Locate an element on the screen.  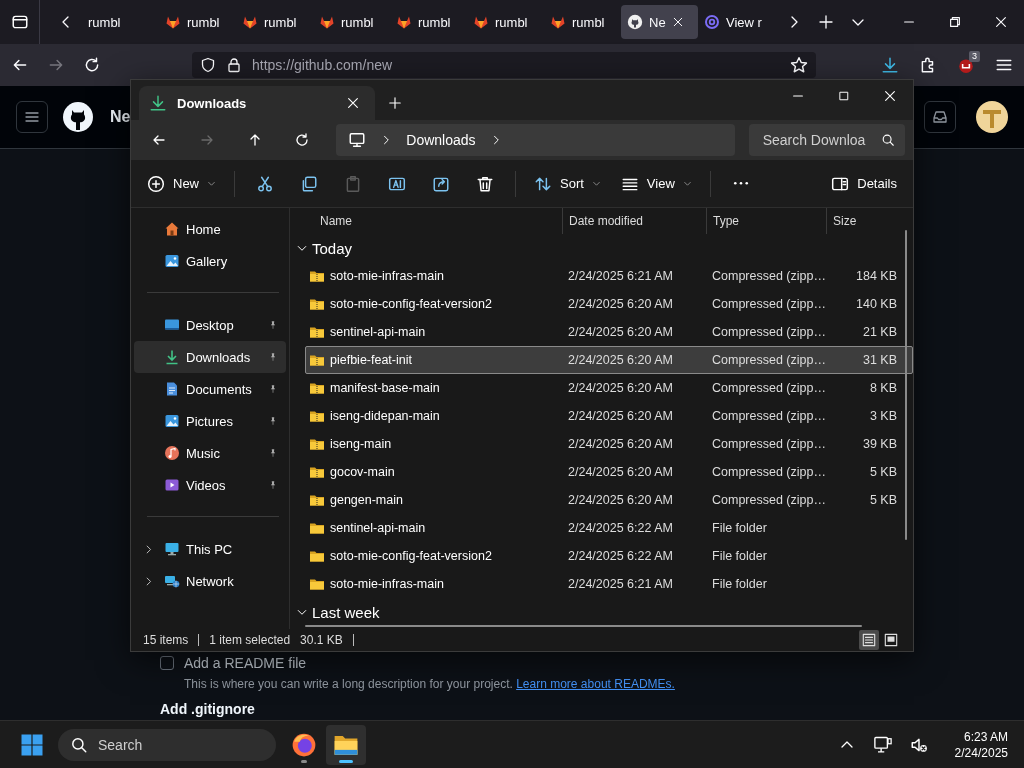
home-icon is located at coordinates (172, 229).